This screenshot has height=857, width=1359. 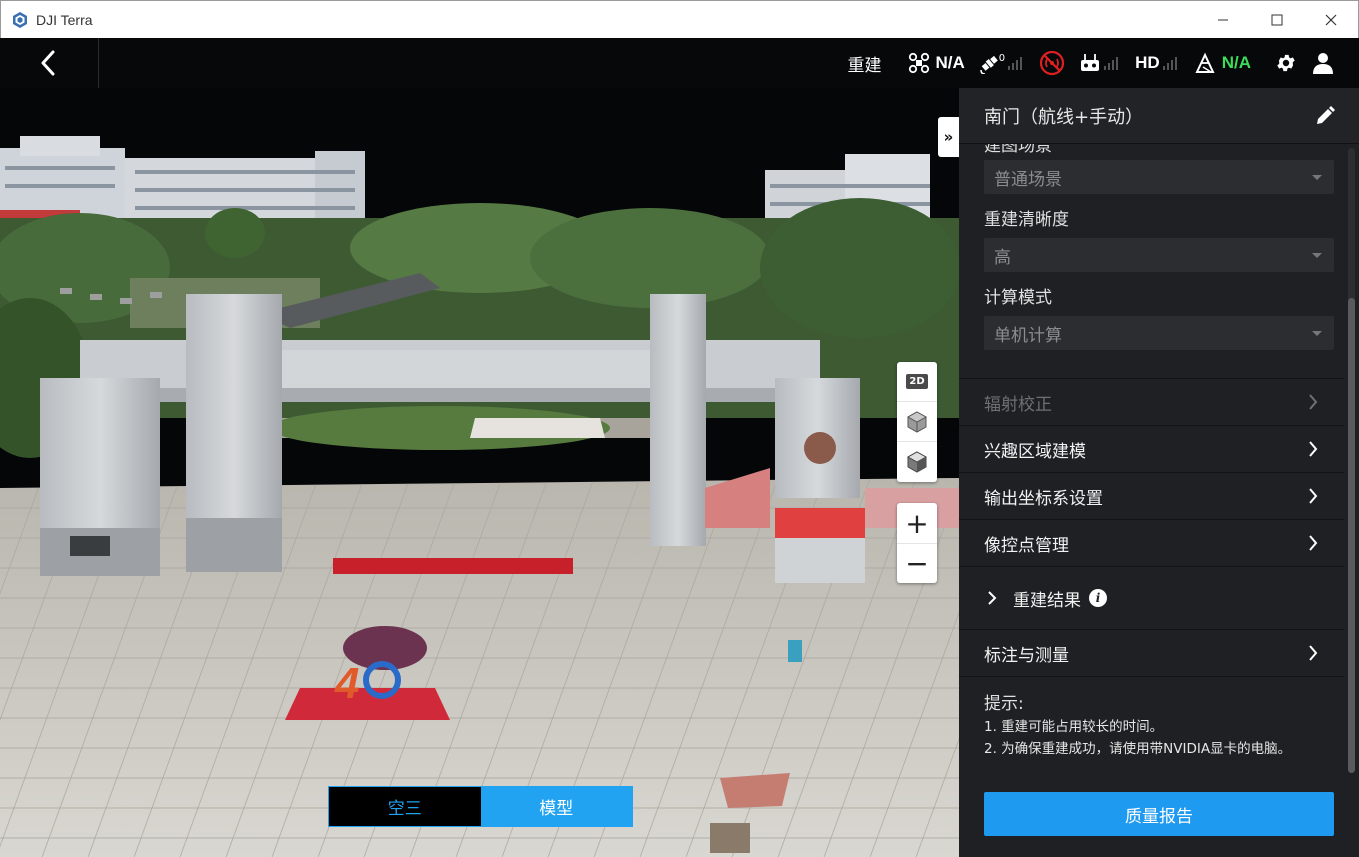 What do you see at coordinates (405, 806) in the screenshot?
I see `tab-aerotriangulation: 空三` at bounding box center [405, 806].